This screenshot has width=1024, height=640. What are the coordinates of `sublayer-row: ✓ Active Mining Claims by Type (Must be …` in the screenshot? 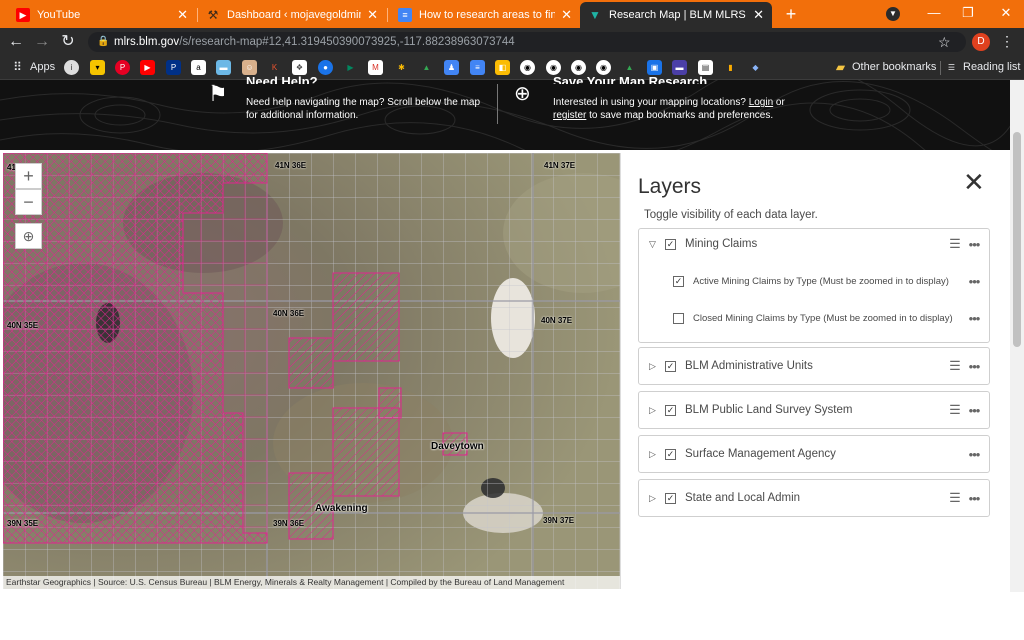 It's located at (815, 281).